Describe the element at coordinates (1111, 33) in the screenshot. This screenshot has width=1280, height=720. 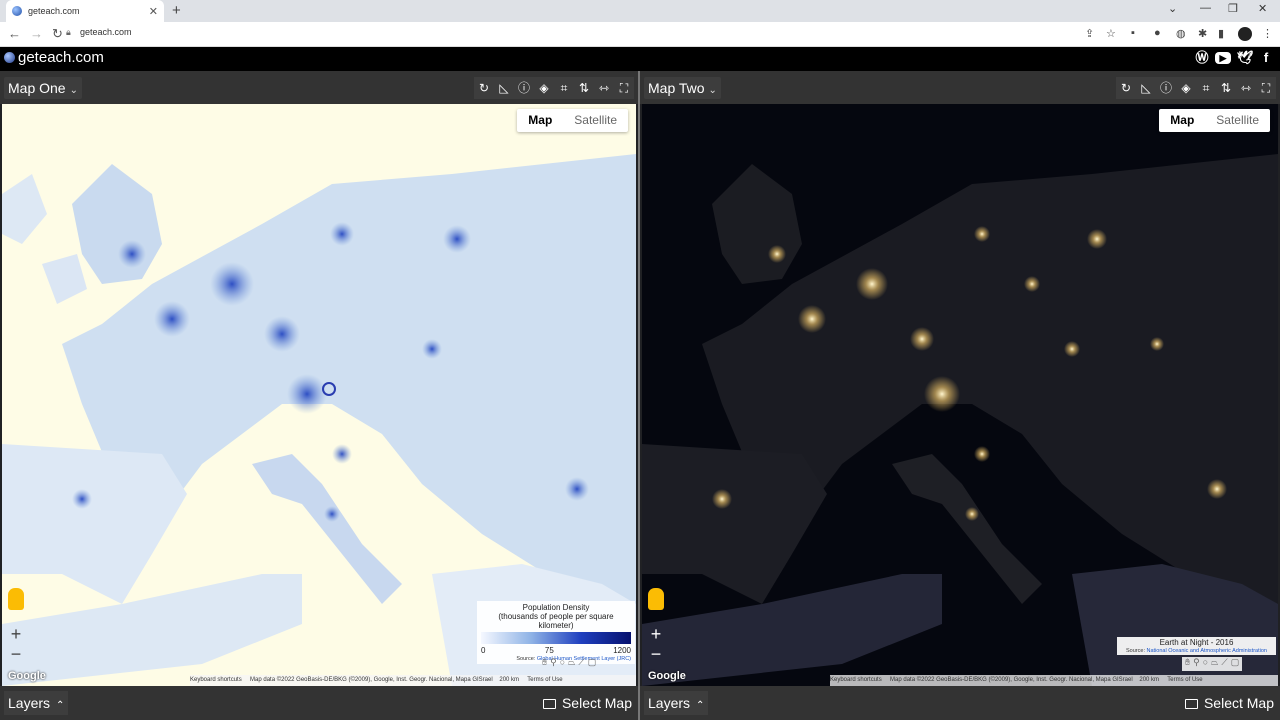
I see `bookmark-star-icon: ☆` at that location.